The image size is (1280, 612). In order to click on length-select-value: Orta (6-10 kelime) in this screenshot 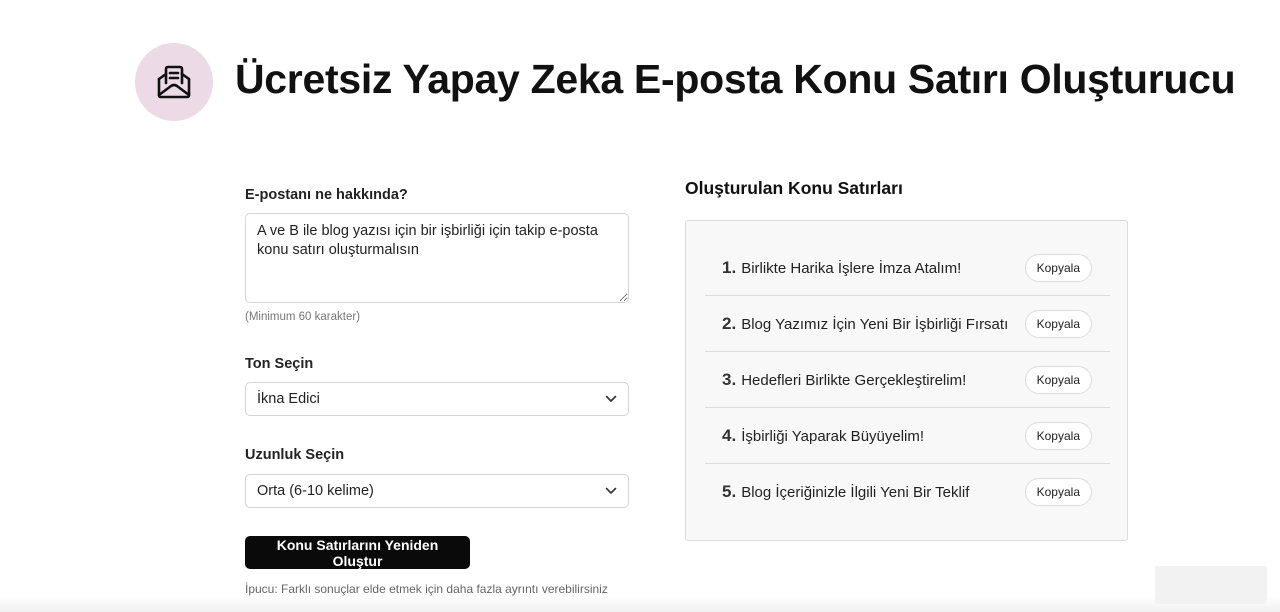, I will do `click(315, 491)`.